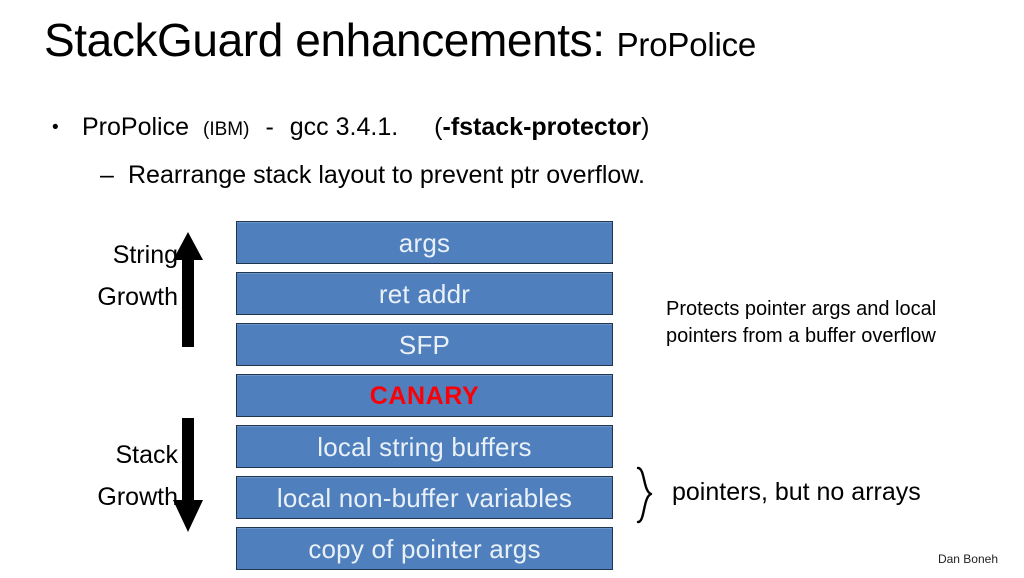 The height and width of the screenshot is (578, 1024). I want to click on pointers-note: pointers, but no arrays, so click(796, 492).